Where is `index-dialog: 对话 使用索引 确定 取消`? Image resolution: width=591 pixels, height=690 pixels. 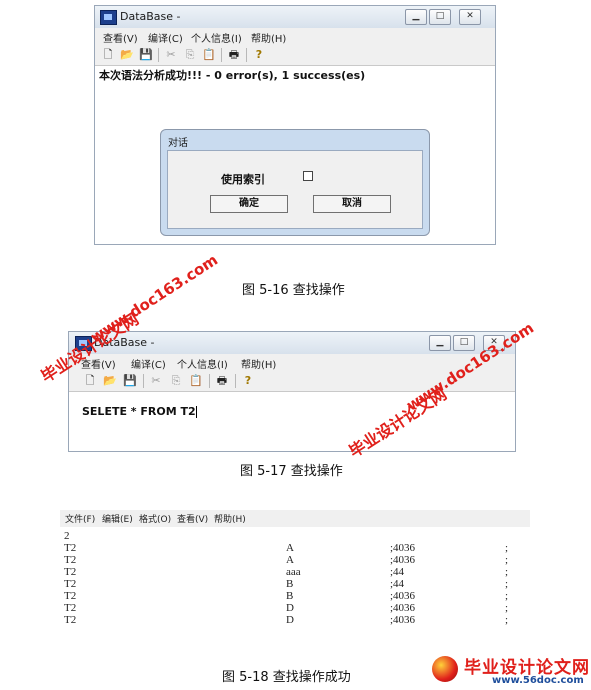 index-dialog: 对话 使用索引 确定 取消 is located at coordinates (295, 182).